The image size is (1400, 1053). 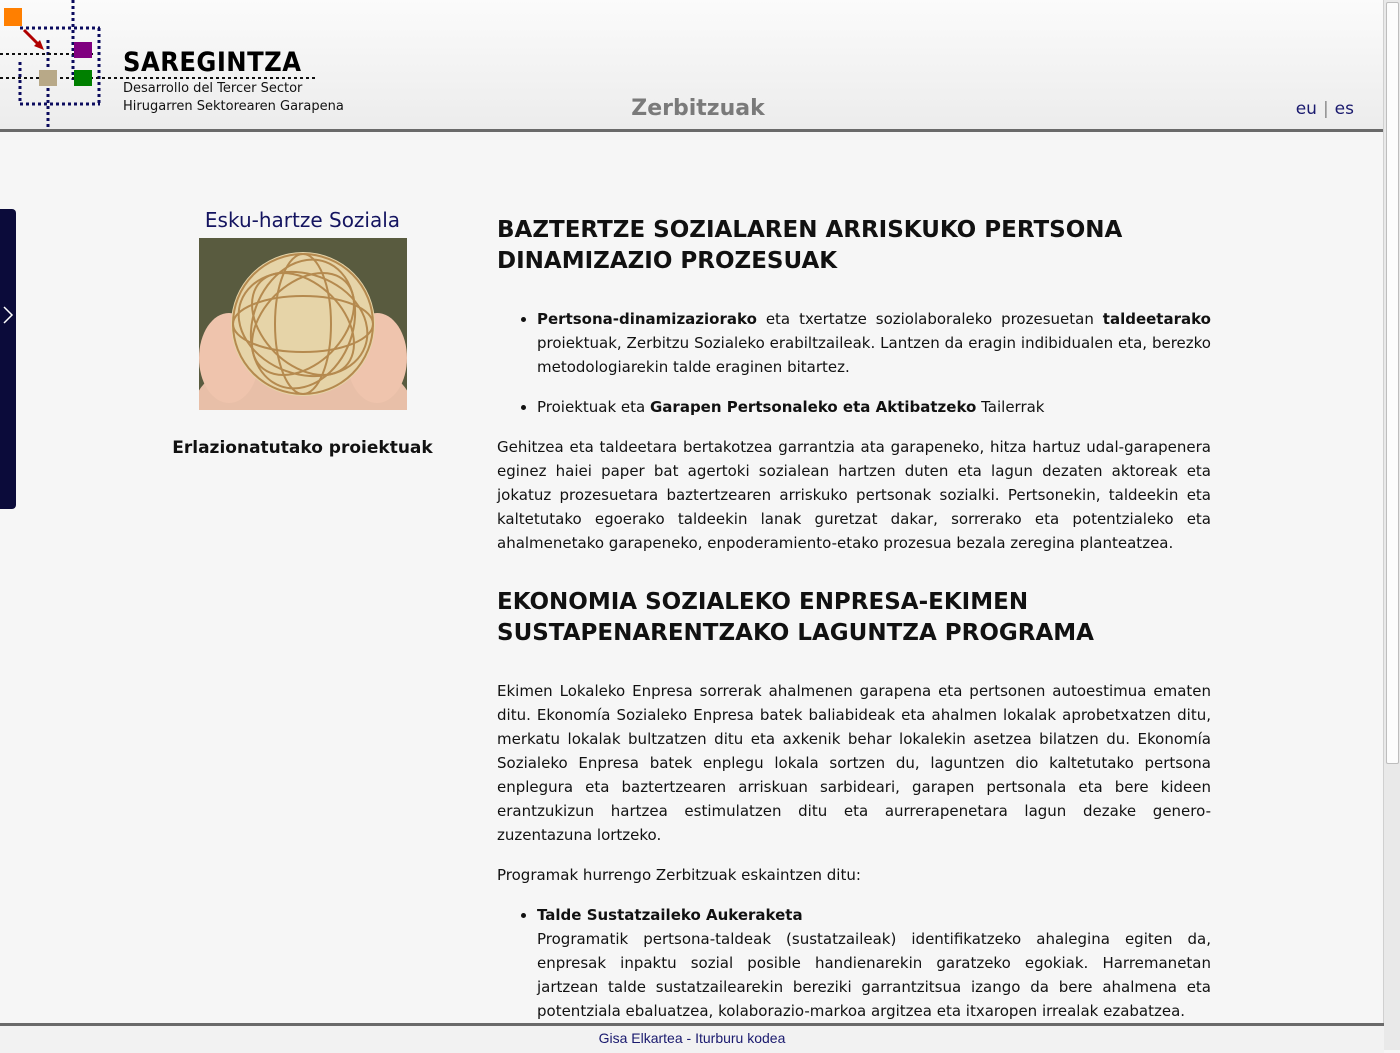 I want to click on vertical-scrollbar, so click(x=1391, y=525).